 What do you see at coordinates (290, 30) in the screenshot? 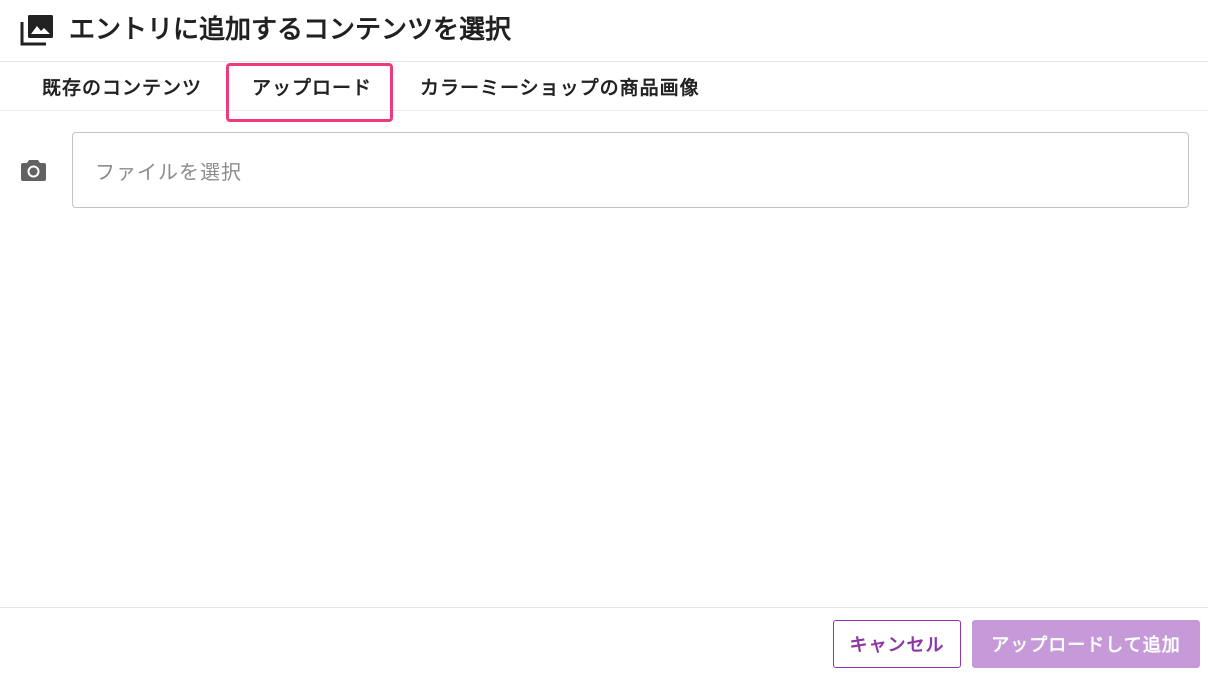
I see `dialog-title: エントリに追加するコンテンツを選択` at bounding box center [290, 30].